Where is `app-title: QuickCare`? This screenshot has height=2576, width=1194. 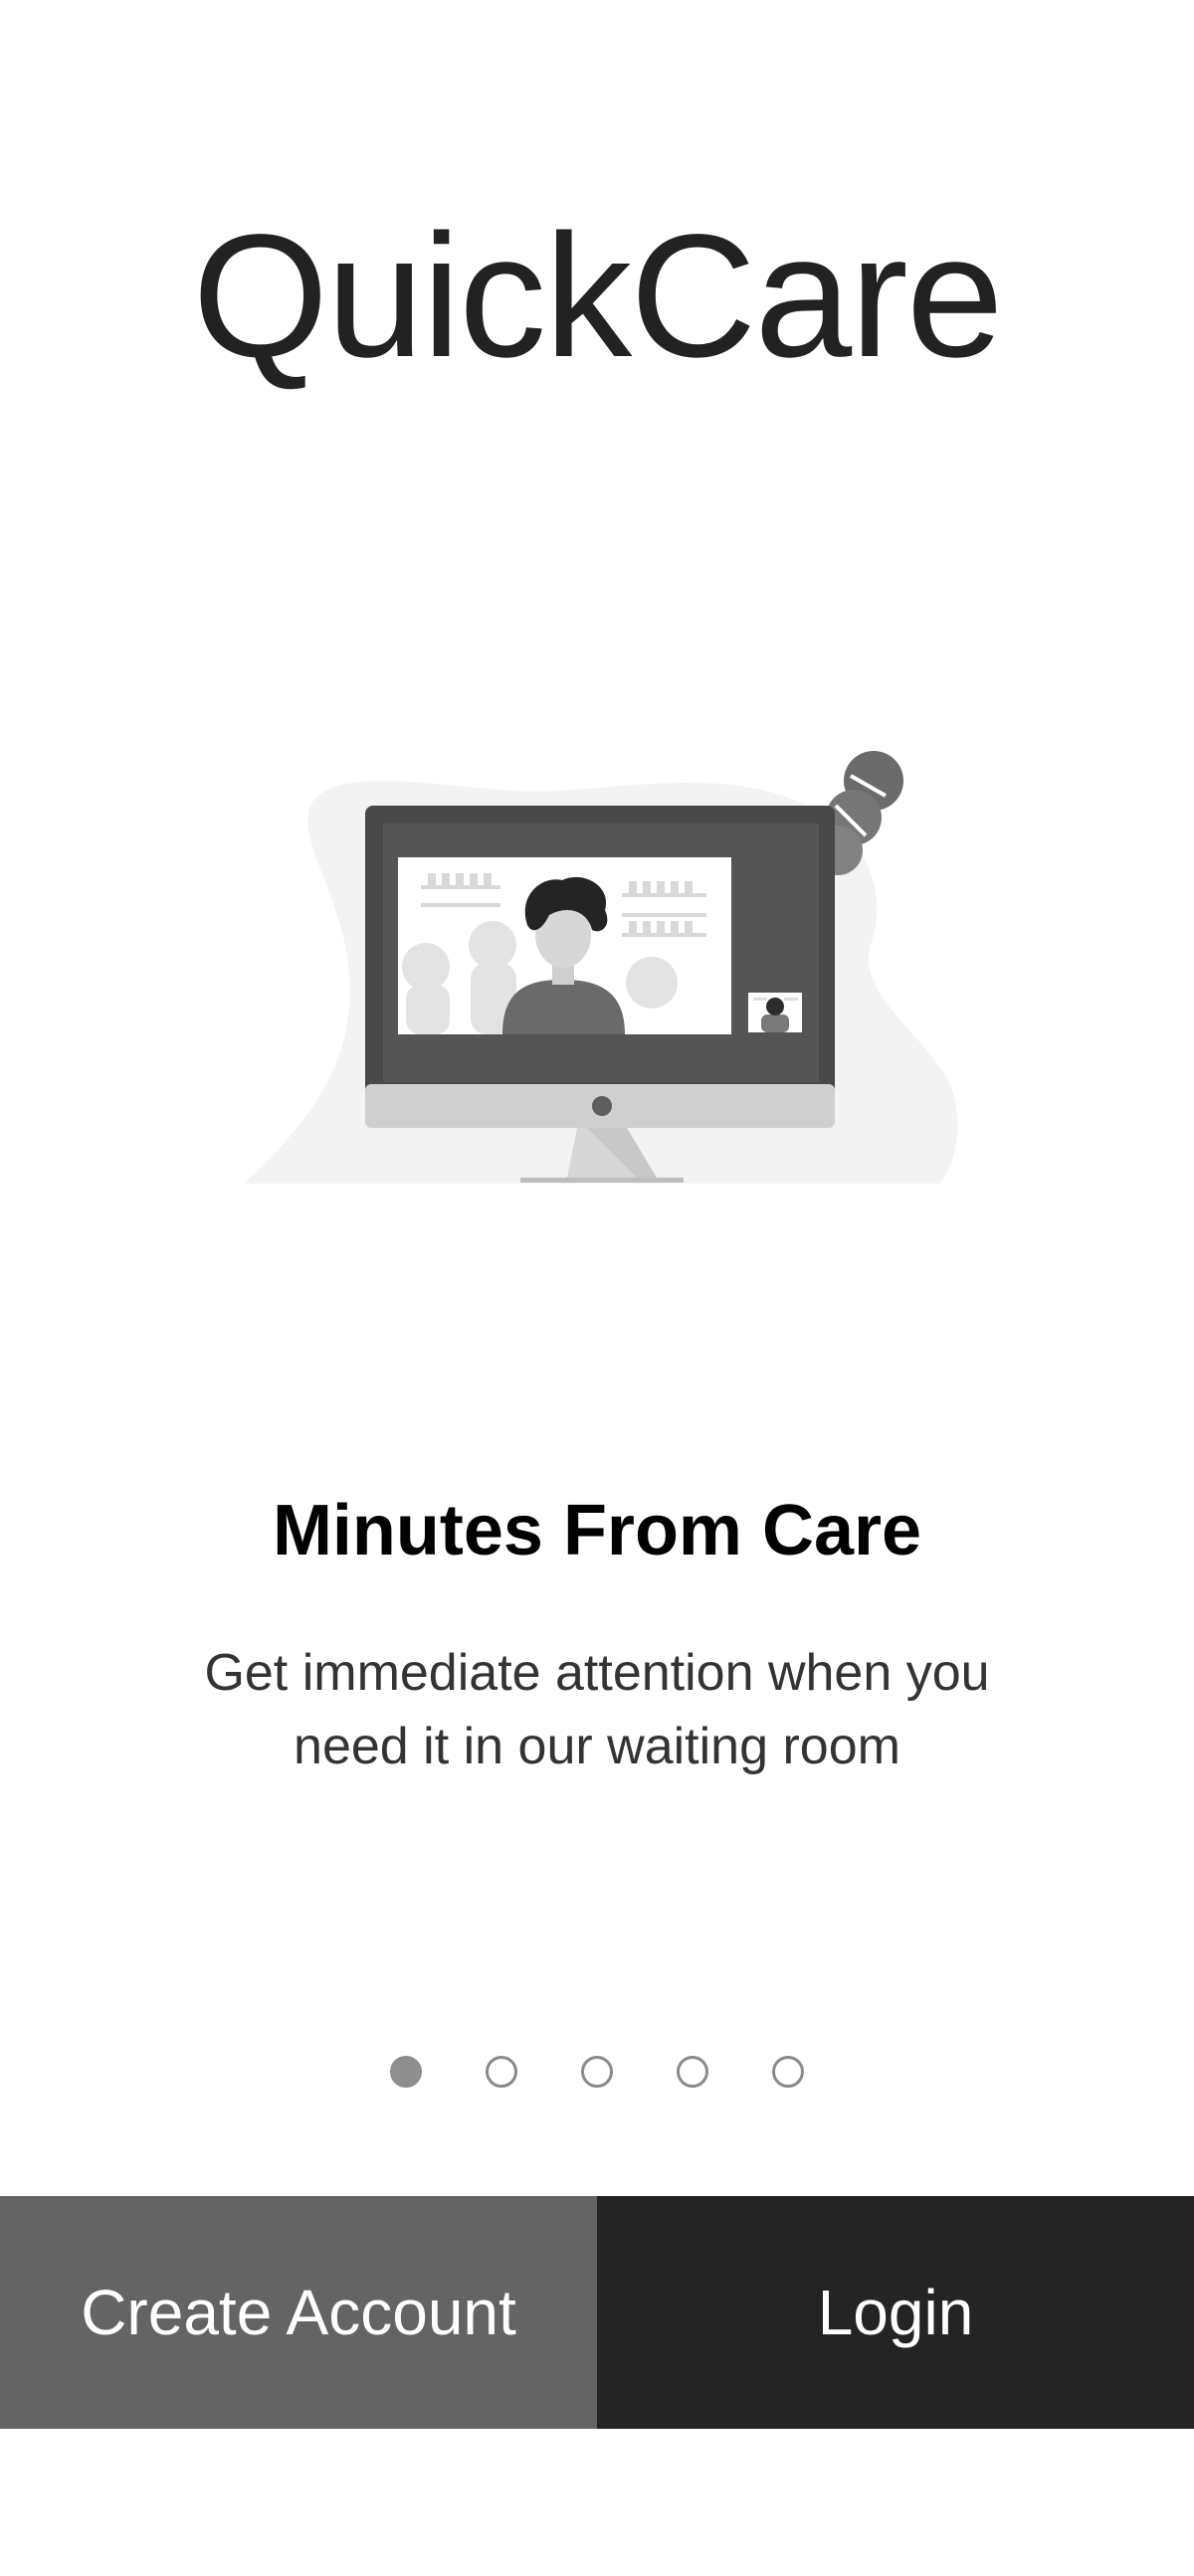
app-title: QuickCare is located at coordinates (597, 296).